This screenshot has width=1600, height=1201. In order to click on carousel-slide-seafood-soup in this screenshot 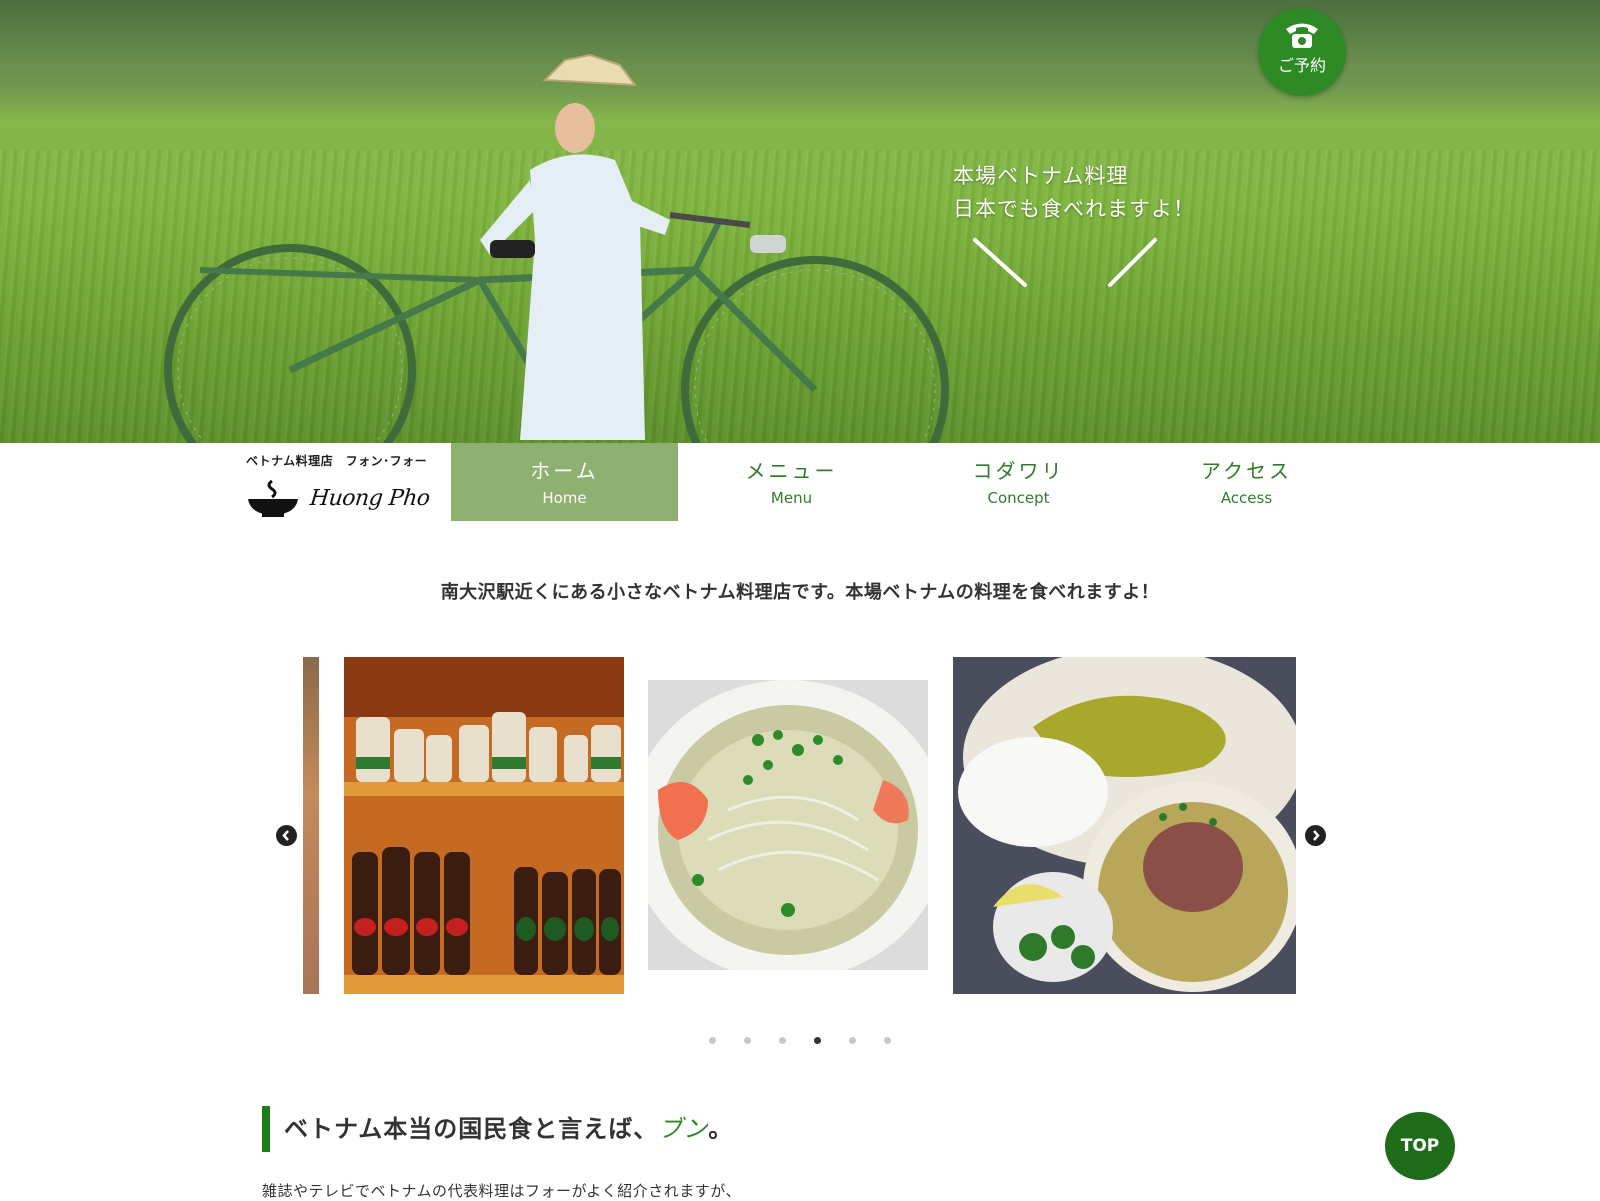, I will do `click(788, 825)`.